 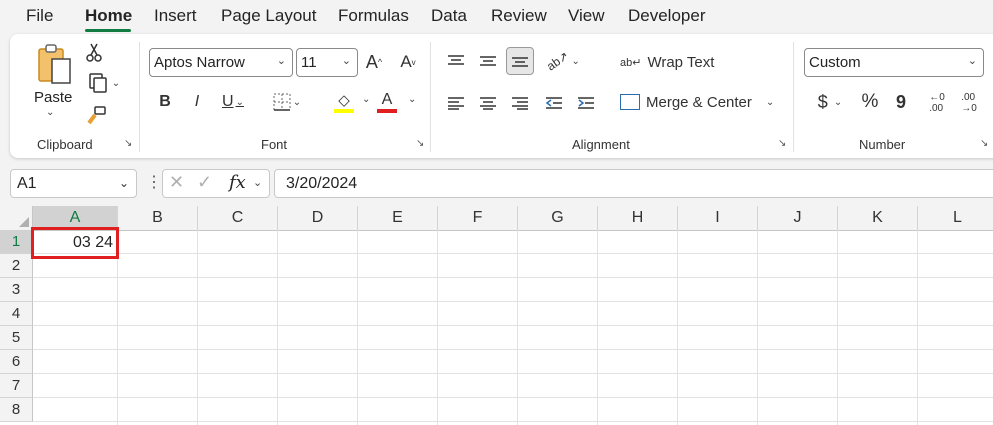 I want to click on menu-home: Home, so click(x=108, y=16).